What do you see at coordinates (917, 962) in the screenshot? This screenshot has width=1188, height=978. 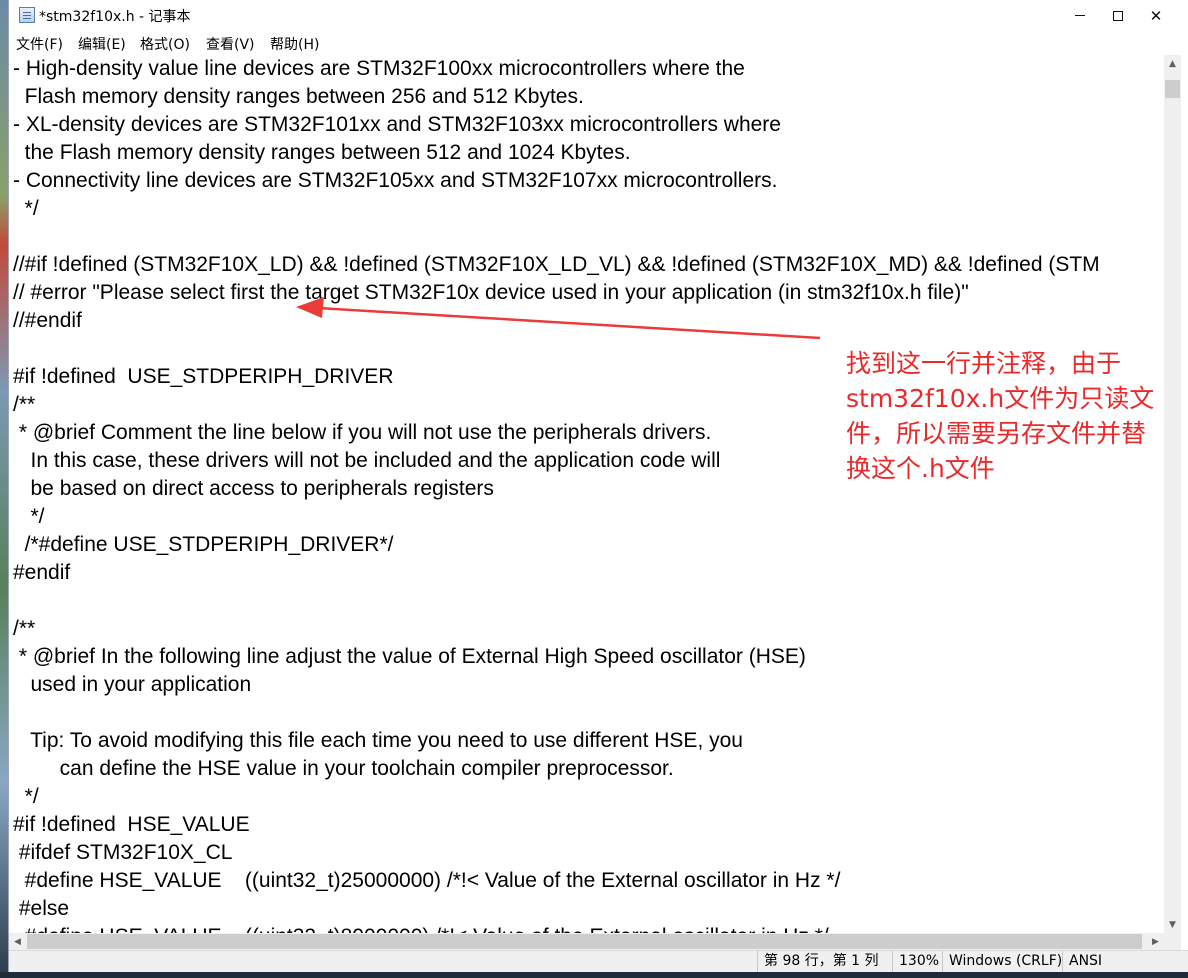 I see `status-zoom: 130%` at bounding box center [917, 962].